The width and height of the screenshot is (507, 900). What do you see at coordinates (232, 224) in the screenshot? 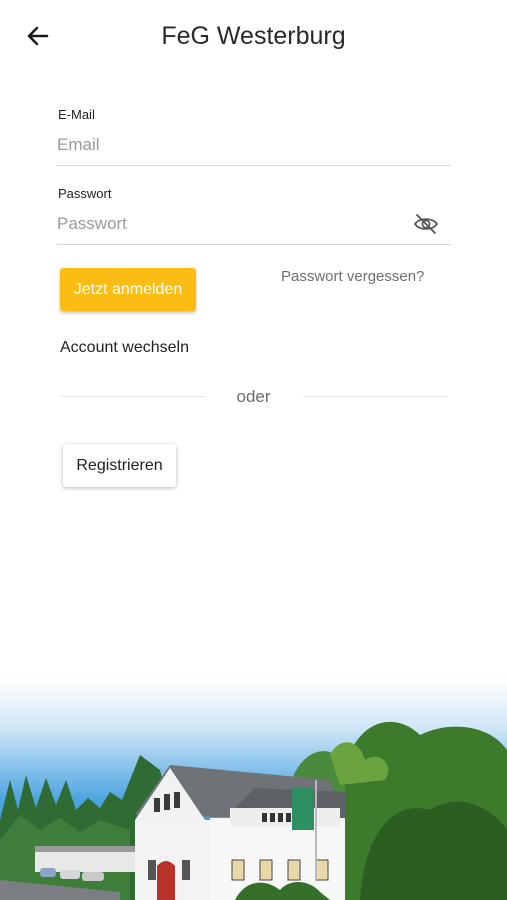
I see `password-field` at bounding box center [232, 224].